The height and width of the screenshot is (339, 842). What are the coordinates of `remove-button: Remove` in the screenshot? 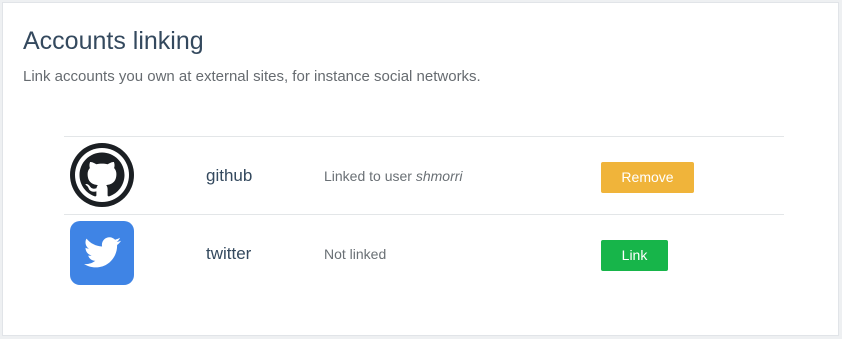 It's located at (647, 177).